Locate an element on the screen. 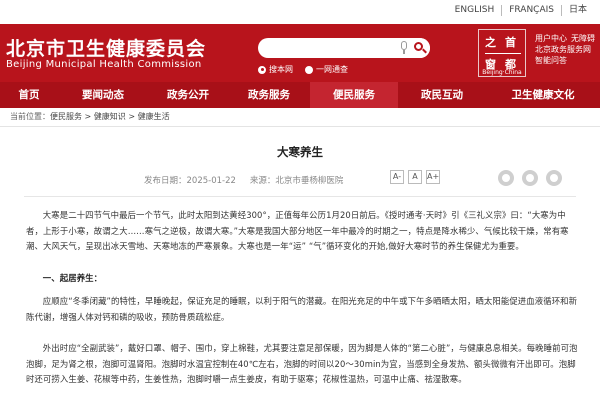  search-input is located at coordinates (344, 48).